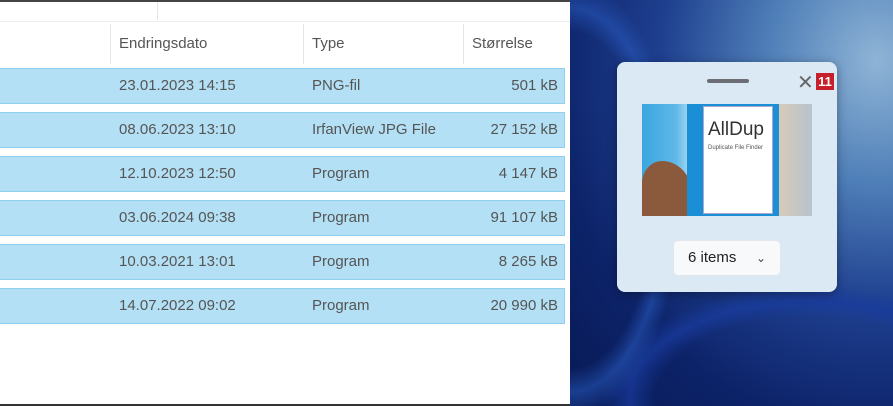 Image resolution: width=893 pixels, height=406 pixels. I want to click on column-size: Størrelse, so click(516, 44).